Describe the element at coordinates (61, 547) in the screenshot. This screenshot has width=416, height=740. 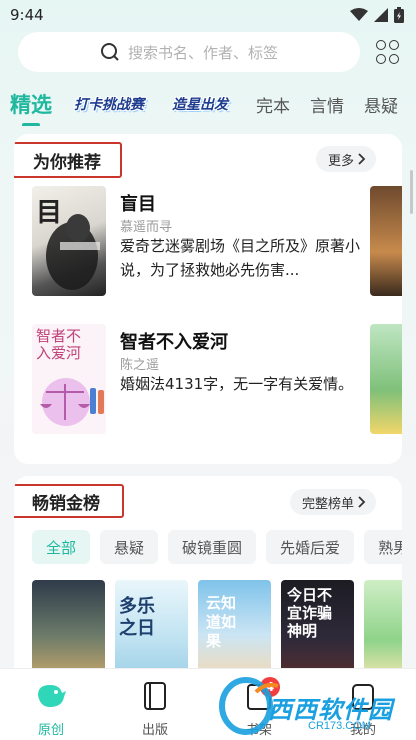
I see `filter-chip-all: 全部` at that location.